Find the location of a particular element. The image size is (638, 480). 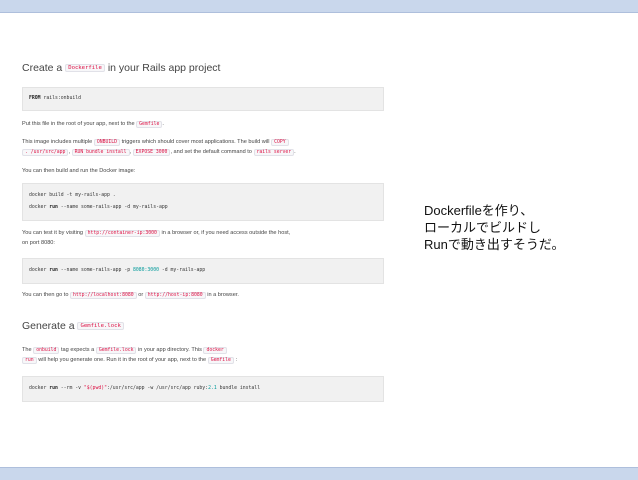

code-number: 2.1 is located at coordinates (212, 388).